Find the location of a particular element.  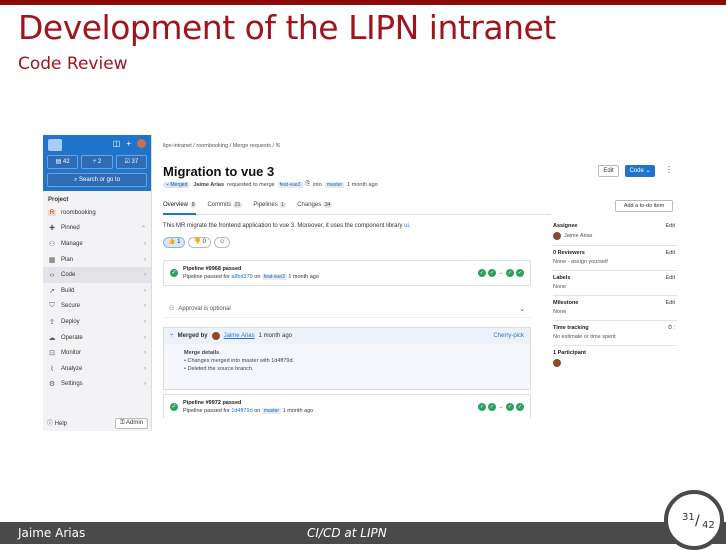

author-name: Jaime Arias is located at coordinates (208, 185).